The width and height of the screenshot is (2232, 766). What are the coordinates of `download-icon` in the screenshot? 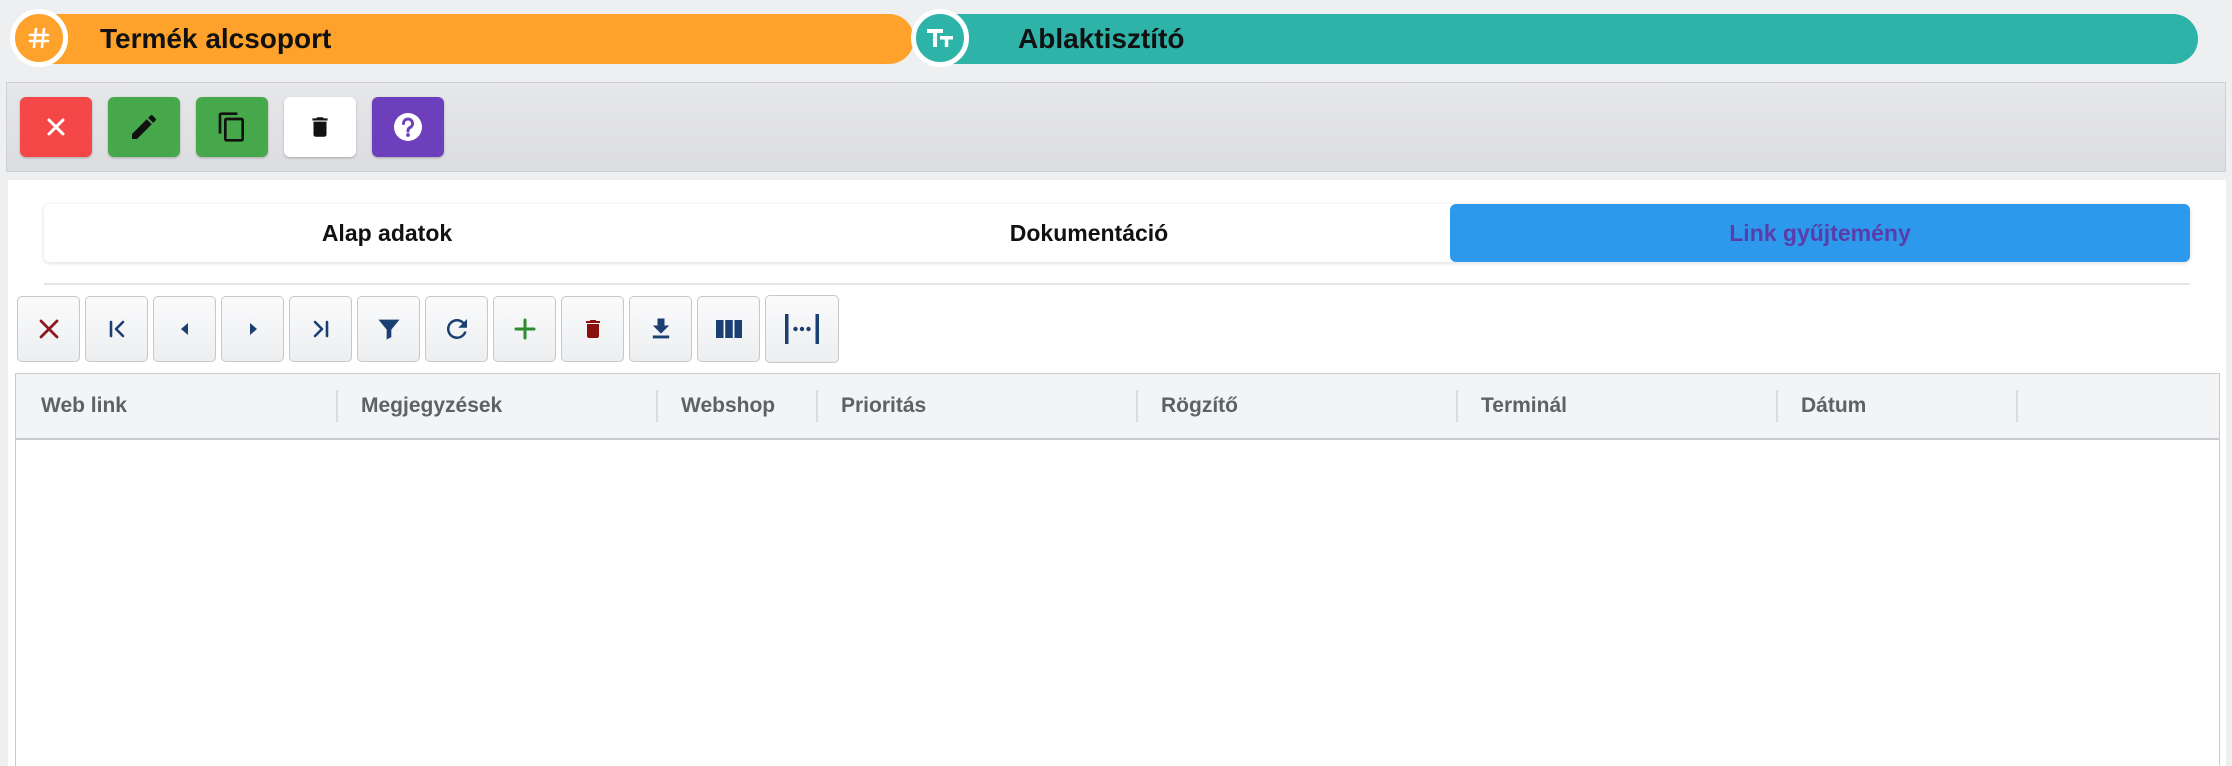 It's located at (660, 328).